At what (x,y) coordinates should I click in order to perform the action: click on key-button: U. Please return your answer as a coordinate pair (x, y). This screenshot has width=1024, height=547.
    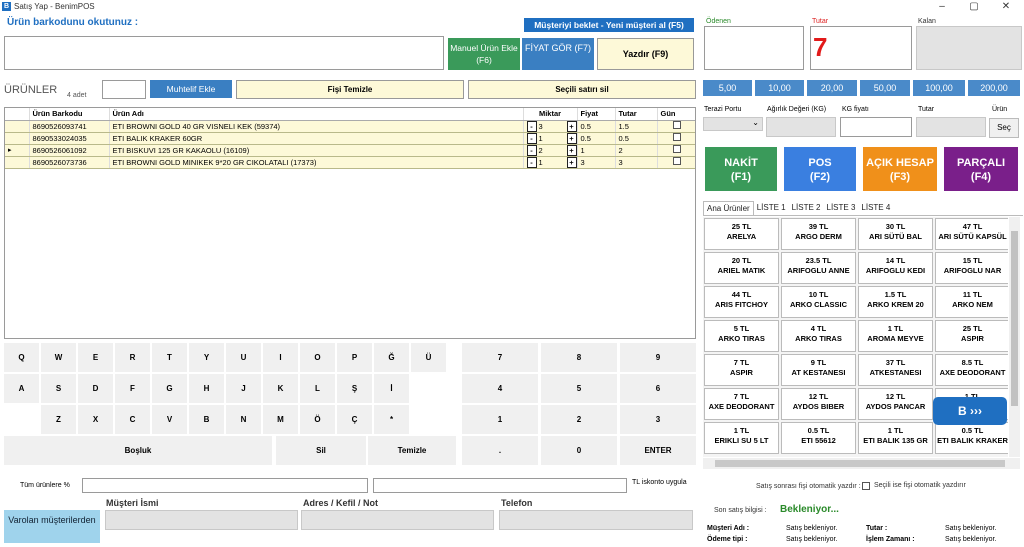
    Looking at the image, I should click on (243, 357).